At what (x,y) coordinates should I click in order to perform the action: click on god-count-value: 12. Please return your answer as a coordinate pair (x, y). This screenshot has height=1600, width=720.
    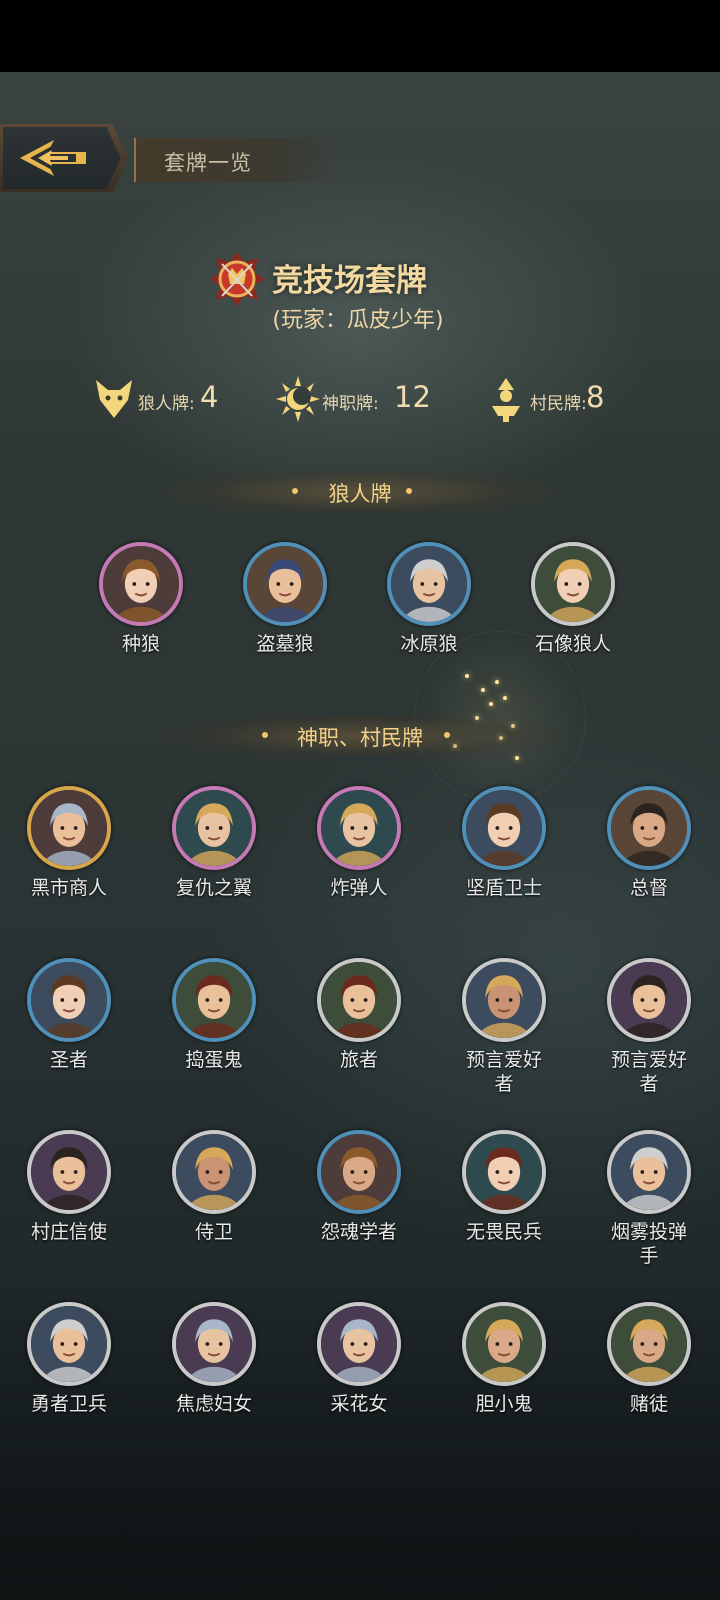
    Looking at the image, I should click on (412, 397).